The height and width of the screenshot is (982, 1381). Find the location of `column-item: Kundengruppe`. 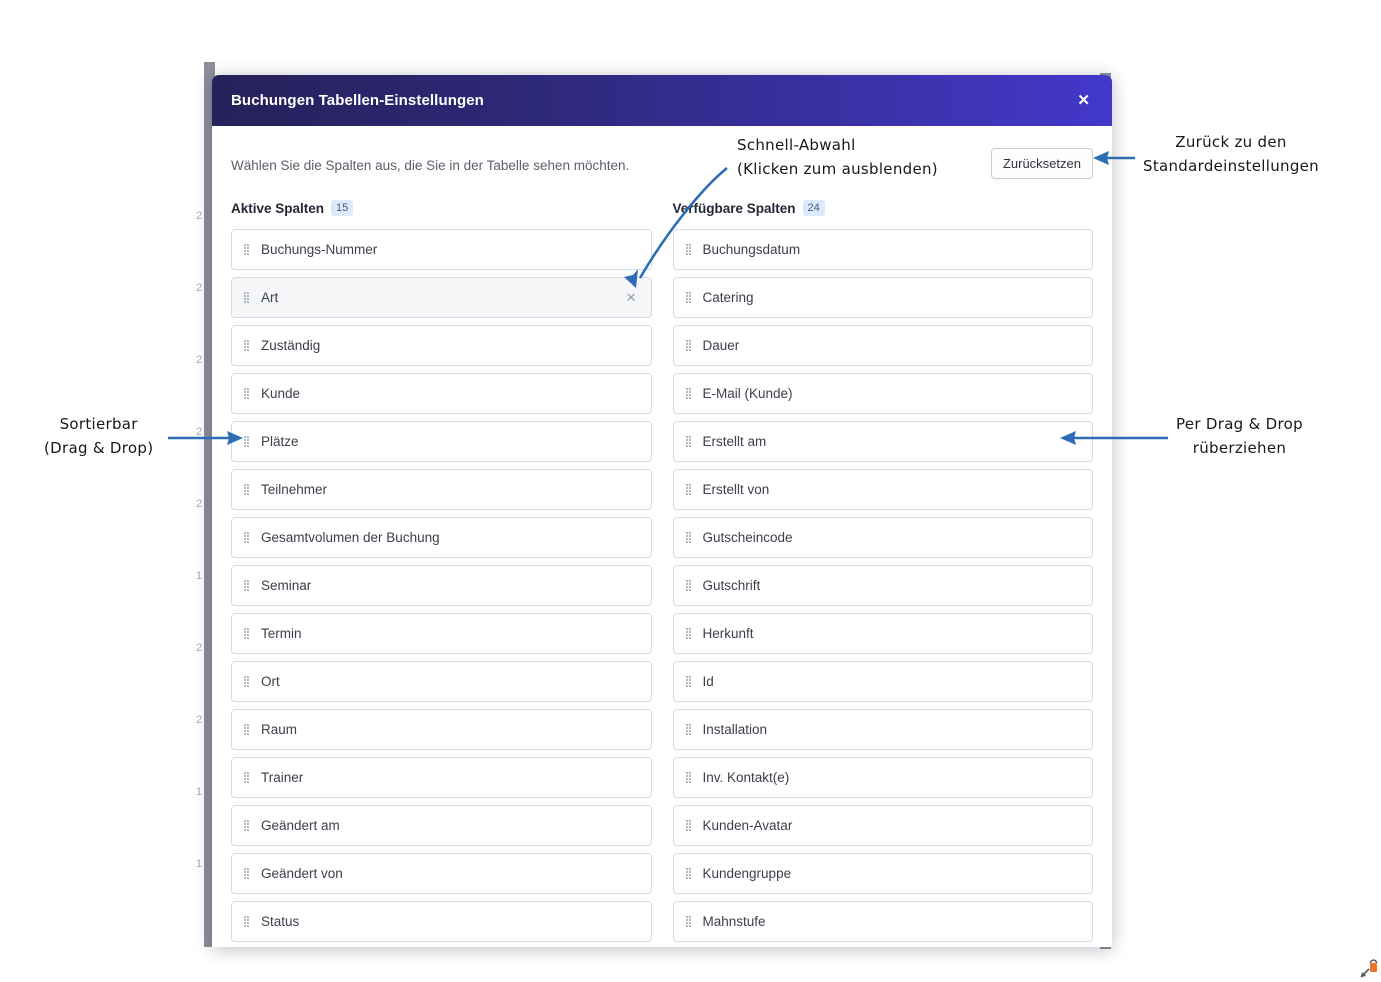

column-item: Kundengruppe is located at coordinates (882, 873).